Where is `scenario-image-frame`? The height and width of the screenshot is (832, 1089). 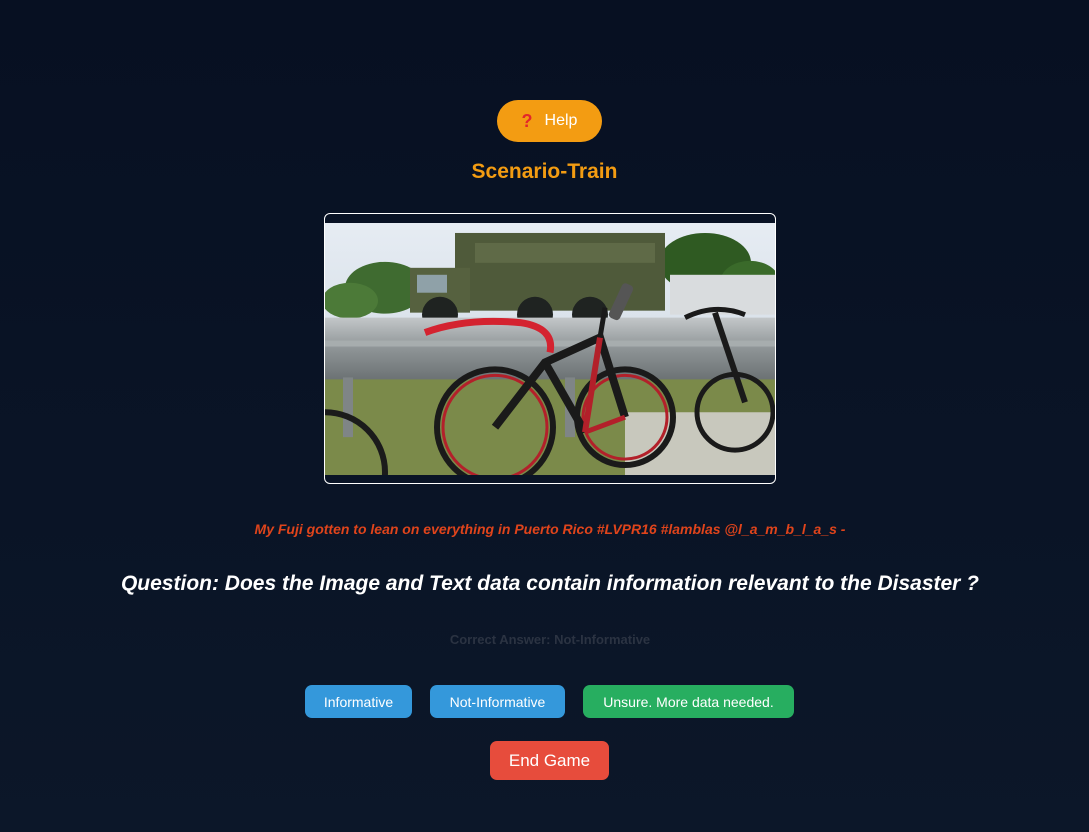
scenario-image-frame is located at coordinates (550, 348).